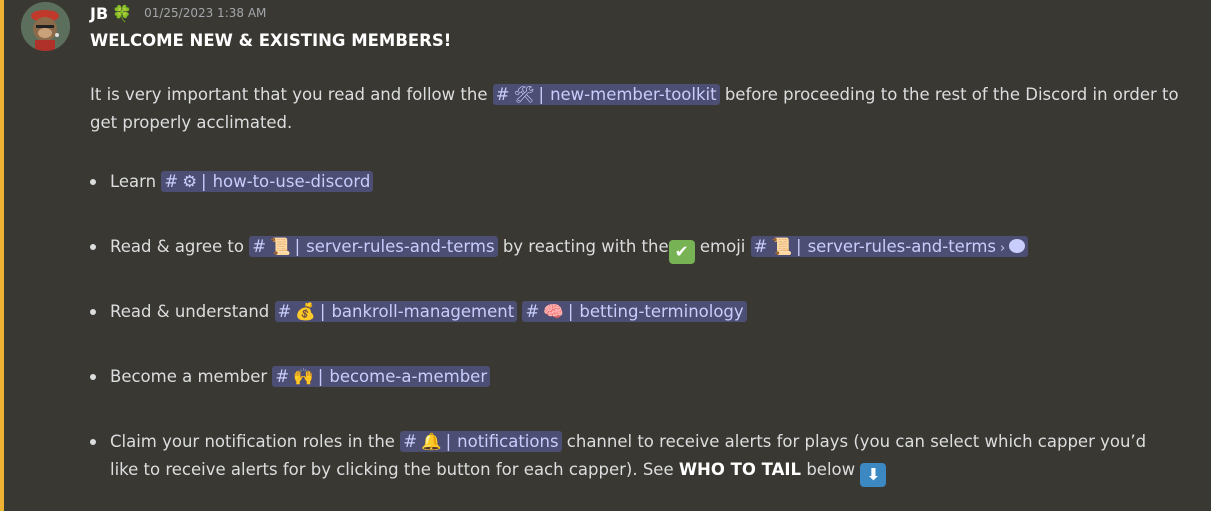  Describe the element at coordinates (122, 13) in the screenshot. I see `clover-badge-icon: 🍀` at that location.